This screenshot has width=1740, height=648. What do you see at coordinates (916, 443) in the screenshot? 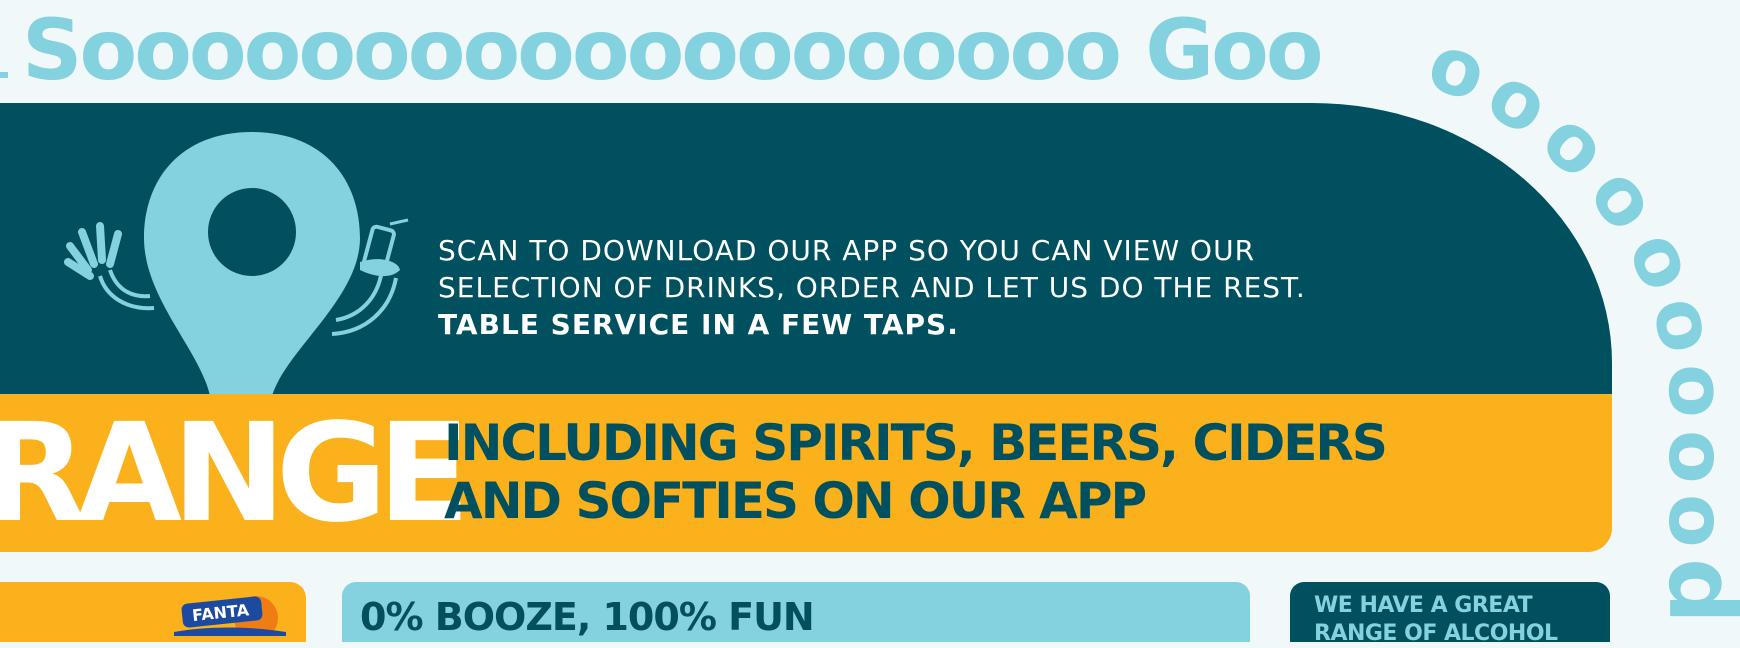
I see `range-copy-line-1: INCLUDING SPIRITS, BEERS, CIDERS` at bounding box center [916, 443].